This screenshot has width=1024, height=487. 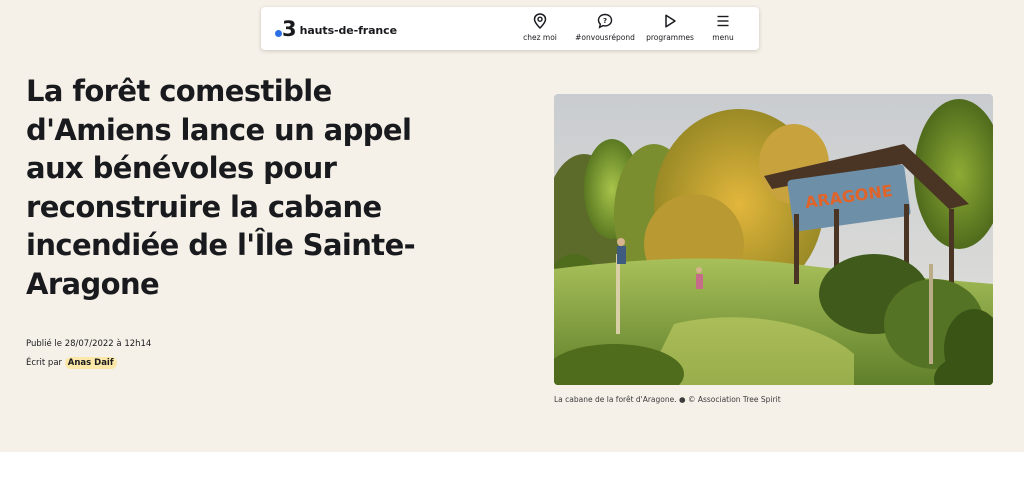 I want to click on author-prefix: Écrit par, so click(x=44, y=363).